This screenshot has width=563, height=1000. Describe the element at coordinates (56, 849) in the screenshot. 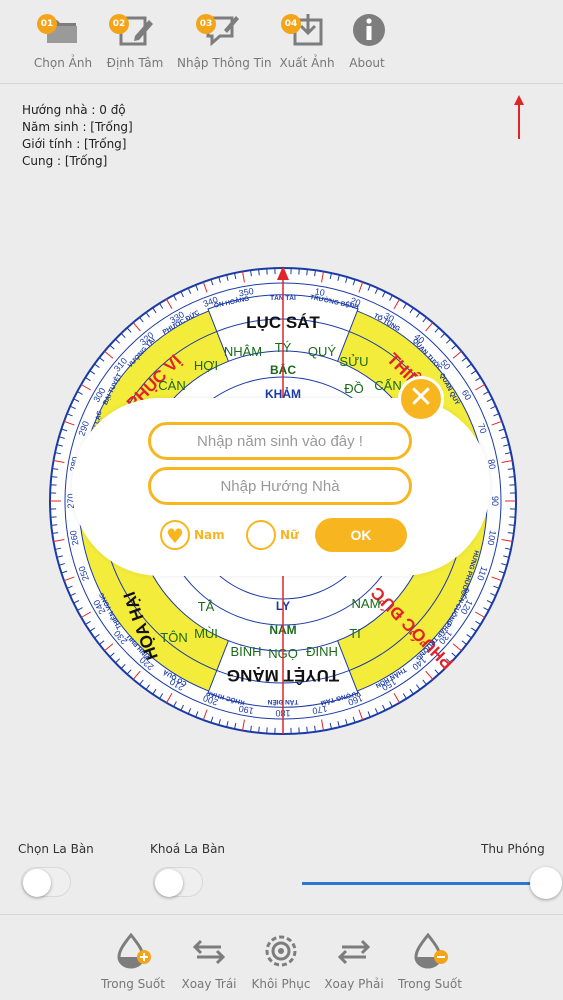

I see `choose-compass-label: Chọn La Bàn` at that location.